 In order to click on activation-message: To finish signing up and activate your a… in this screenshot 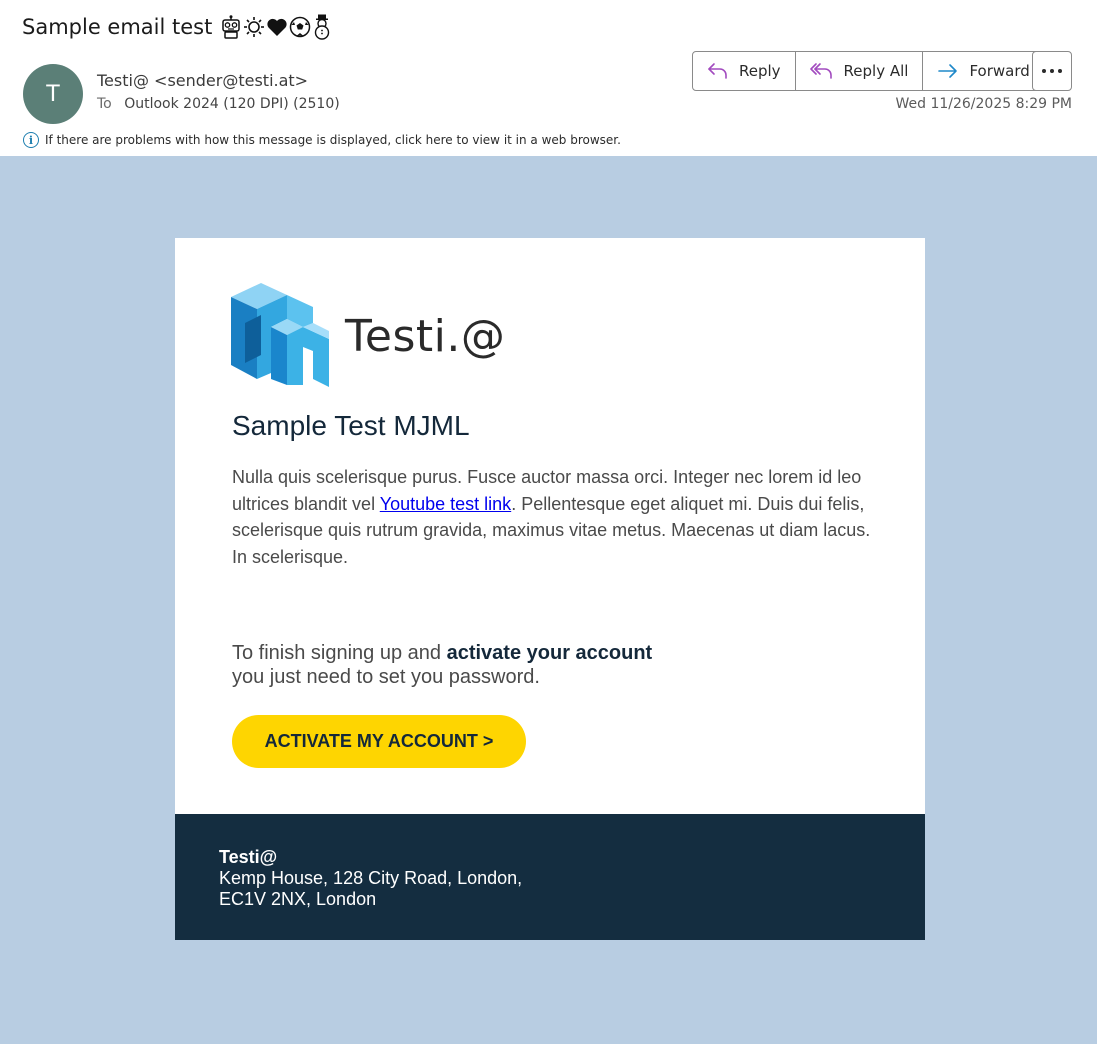, I will do `click(442, 665)`.